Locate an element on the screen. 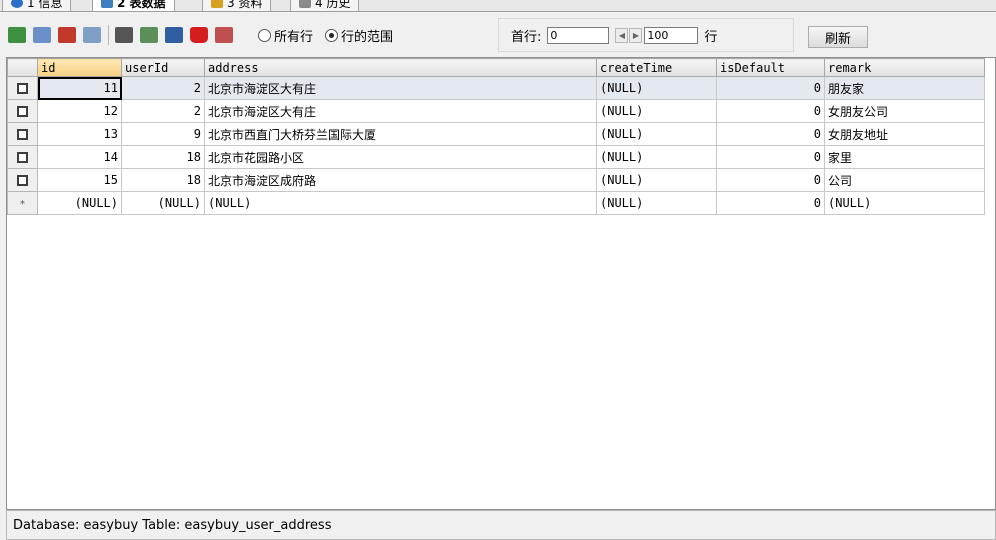 The width and height of the screenshot is (996, 540). cell-userid: (NULL) is located at coordinates (163, 203).